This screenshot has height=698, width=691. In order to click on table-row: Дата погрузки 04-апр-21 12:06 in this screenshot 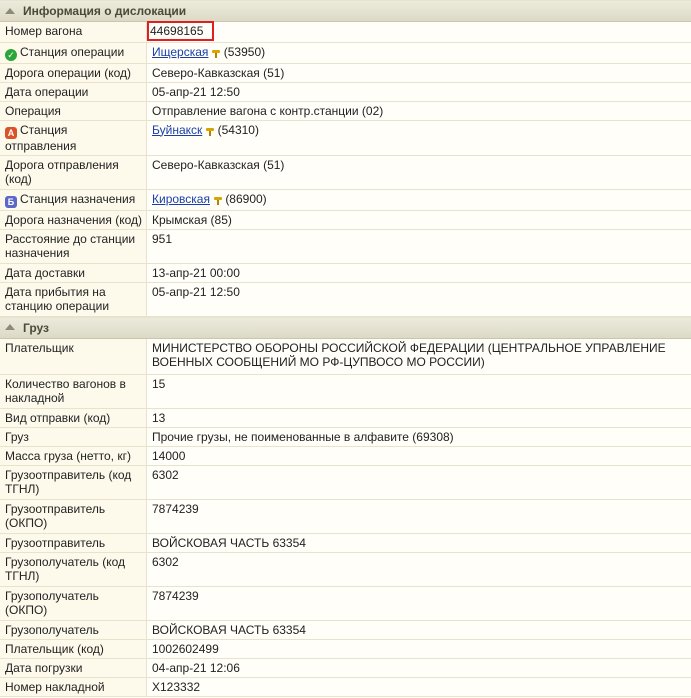, I will do `click(345, 668)`.